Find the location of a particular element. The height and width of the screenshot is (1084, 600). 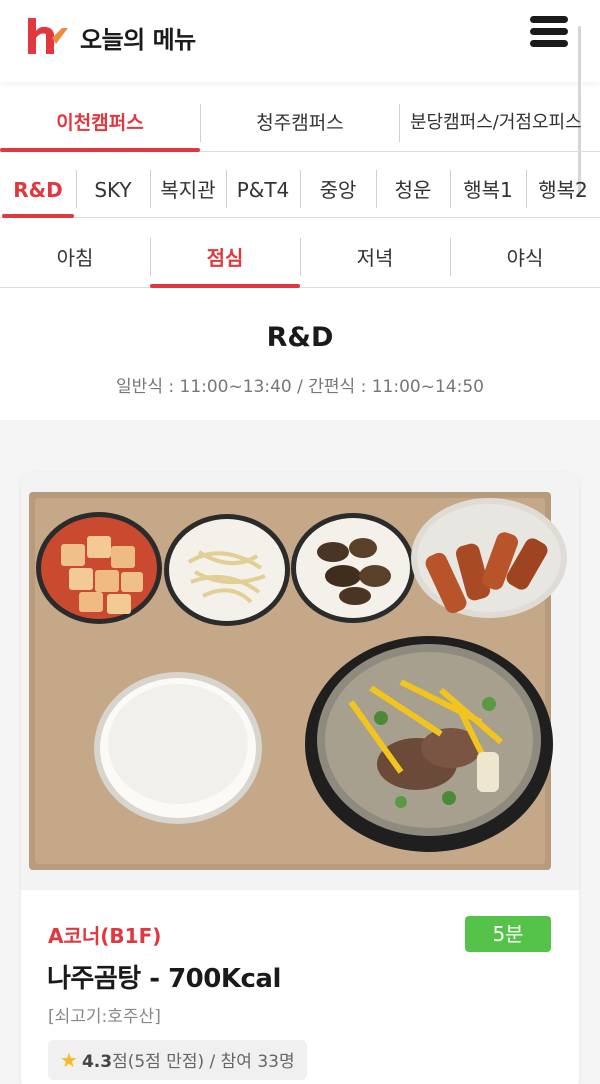

tab-building-pt4: P&T4 is located at coordinates (263, 188).